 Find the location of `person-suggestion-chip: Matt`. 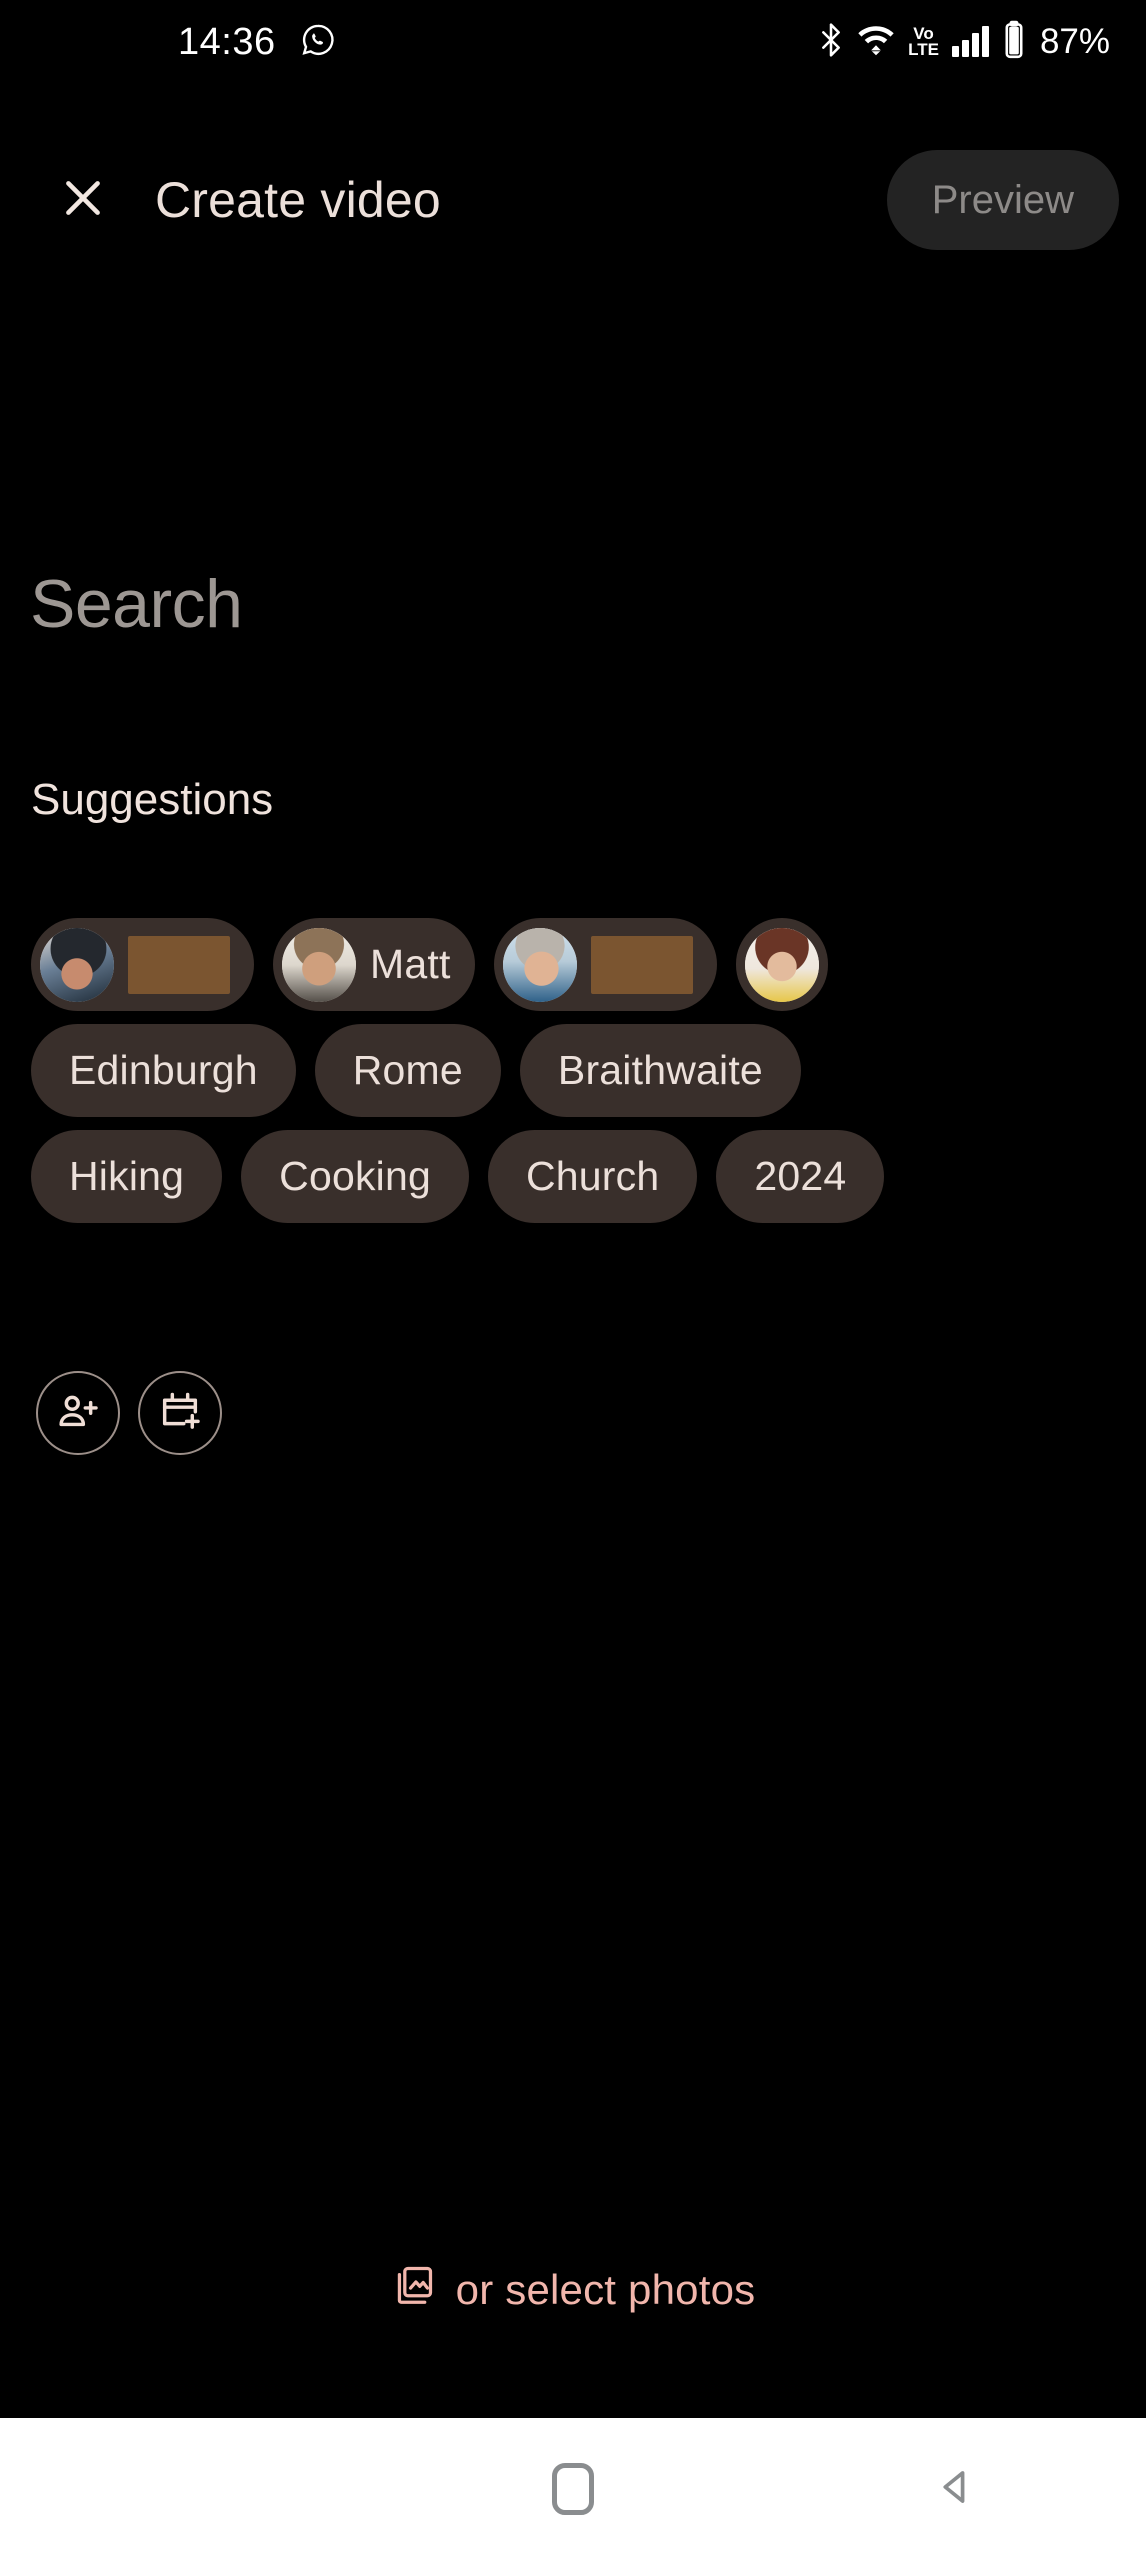

person-suggestion-chip: Matt is located at coordinates (374, 964).